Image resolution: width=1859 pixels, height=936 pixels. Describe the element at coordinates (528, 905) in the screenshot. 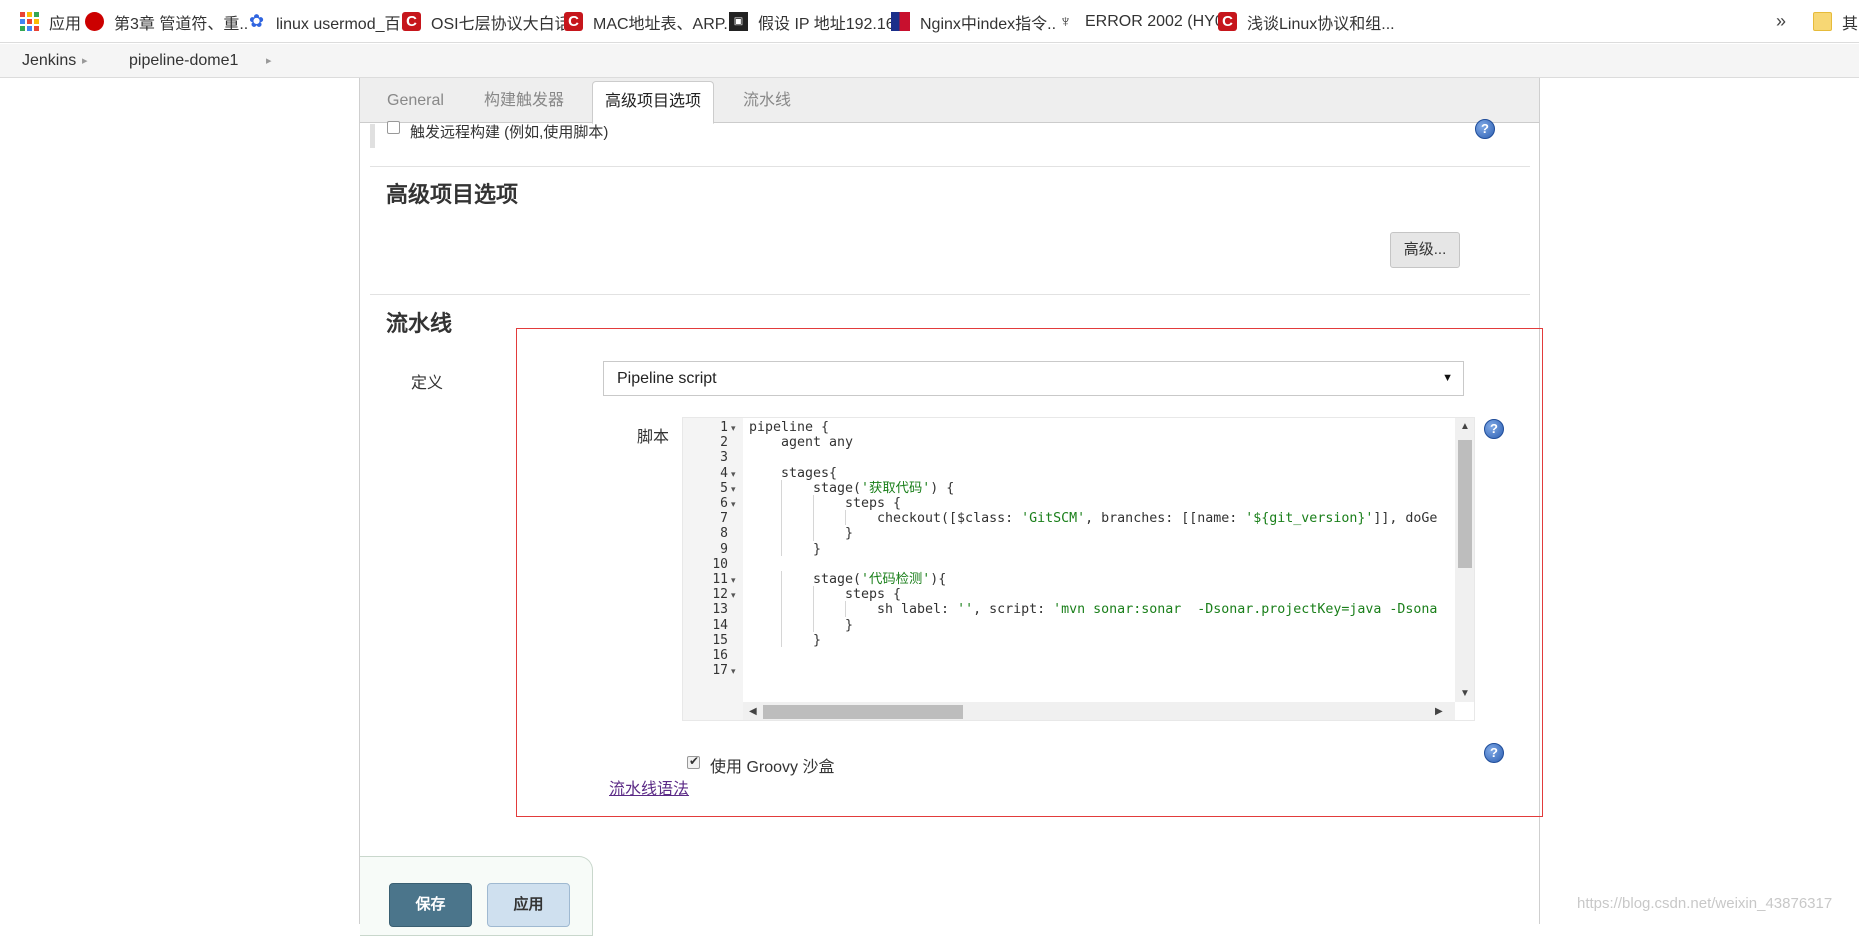

I see `apply-button: 应用` at that location.